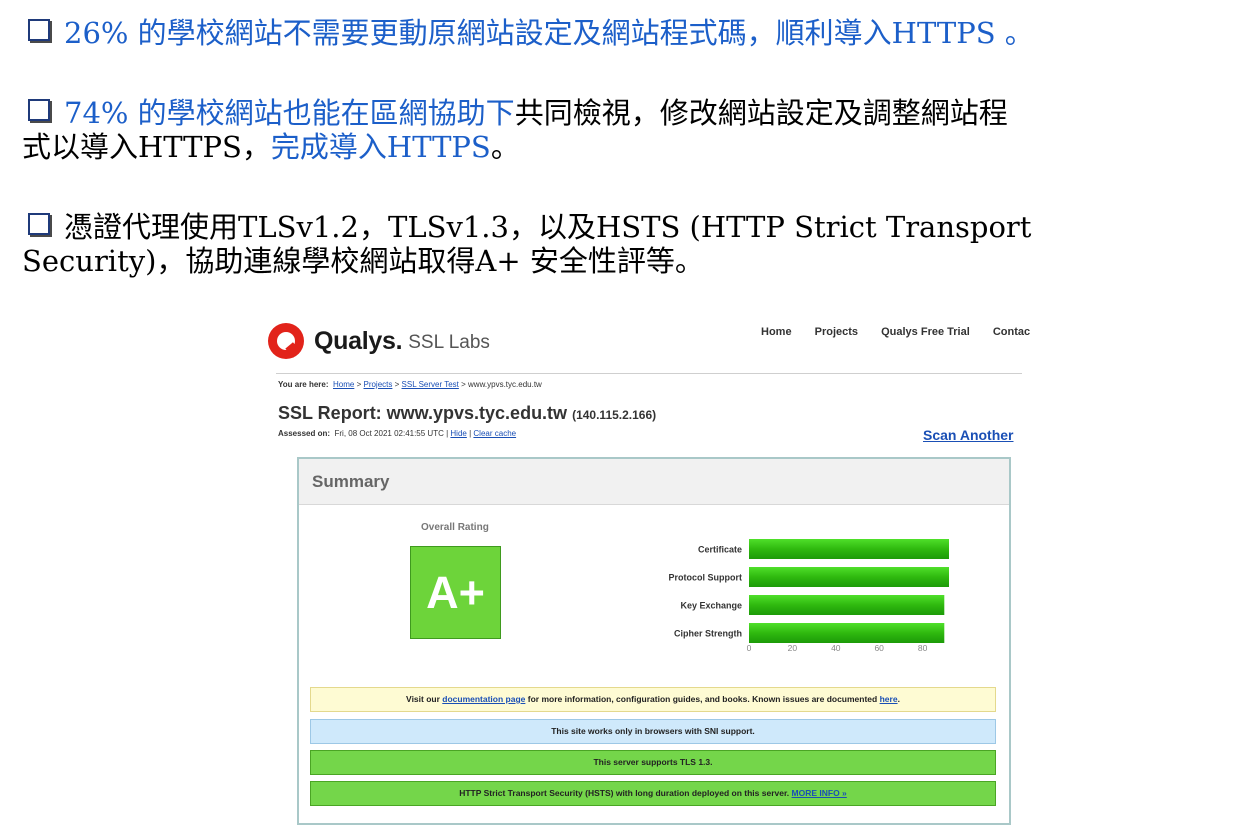  I want to click on overall-rating-label: Overall Rating, so click(455, 527).